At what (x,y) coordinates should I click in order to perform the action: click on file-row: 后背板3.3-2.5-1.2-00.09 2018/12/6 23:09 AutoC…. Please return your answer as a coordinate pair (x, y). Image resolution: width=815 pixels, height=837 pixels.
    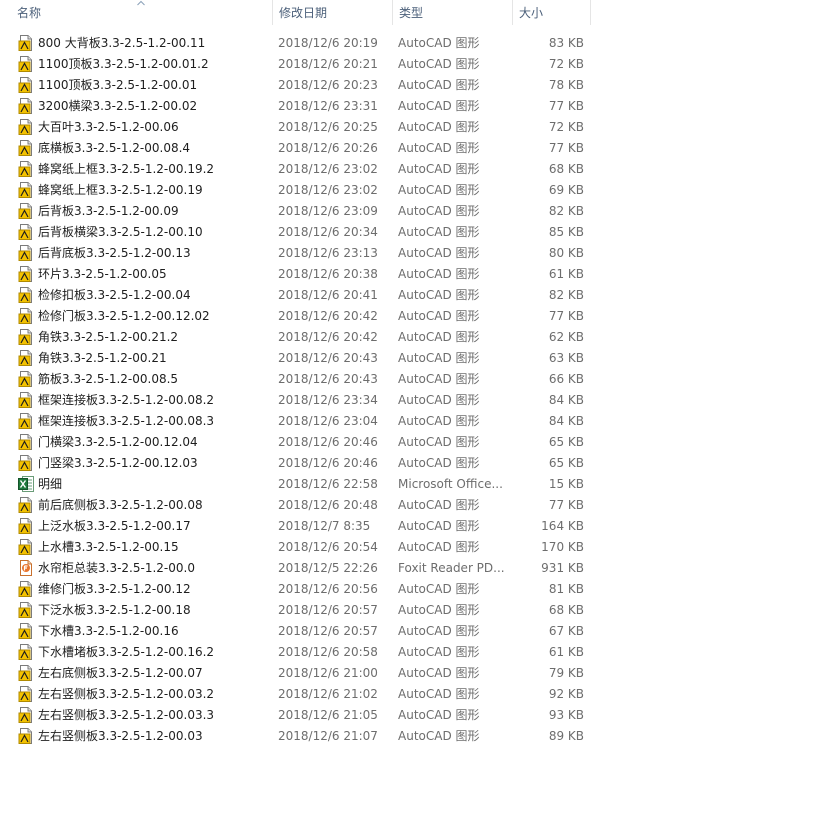
    Looking at the image, I should click on (407, 211).